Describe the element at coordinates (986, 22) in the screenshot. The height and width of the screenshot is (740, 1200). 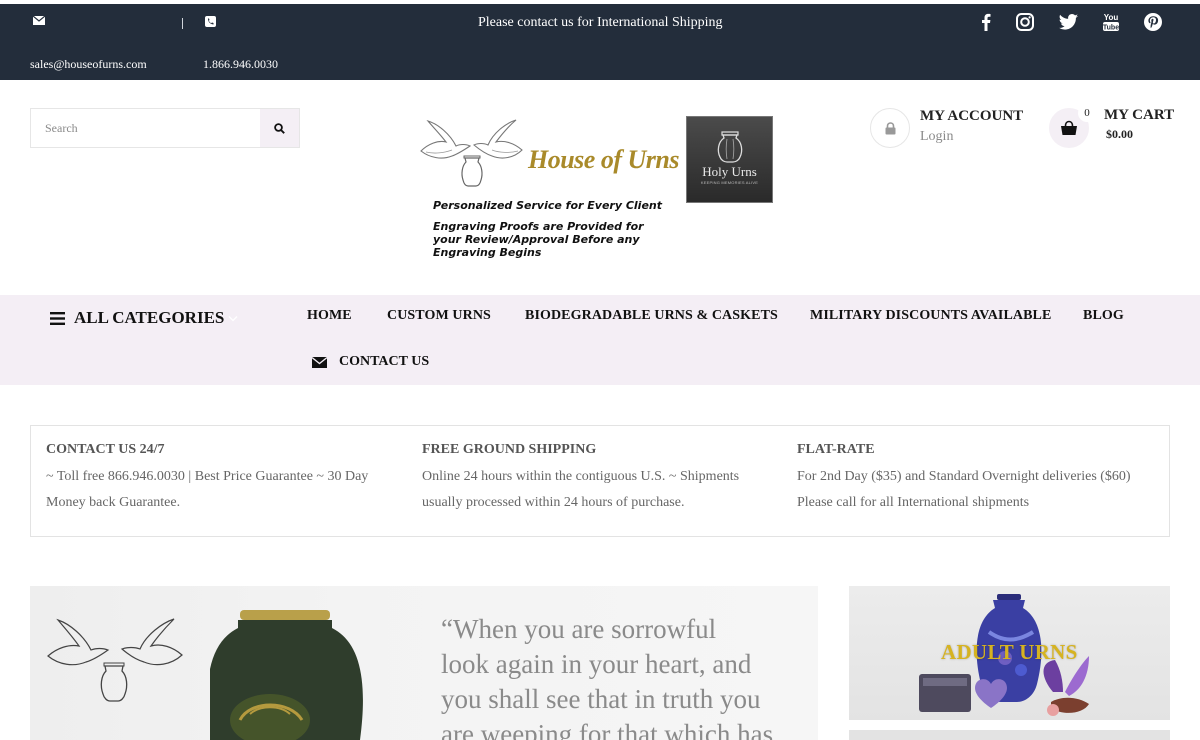
I see `facebook-icon` at that location.